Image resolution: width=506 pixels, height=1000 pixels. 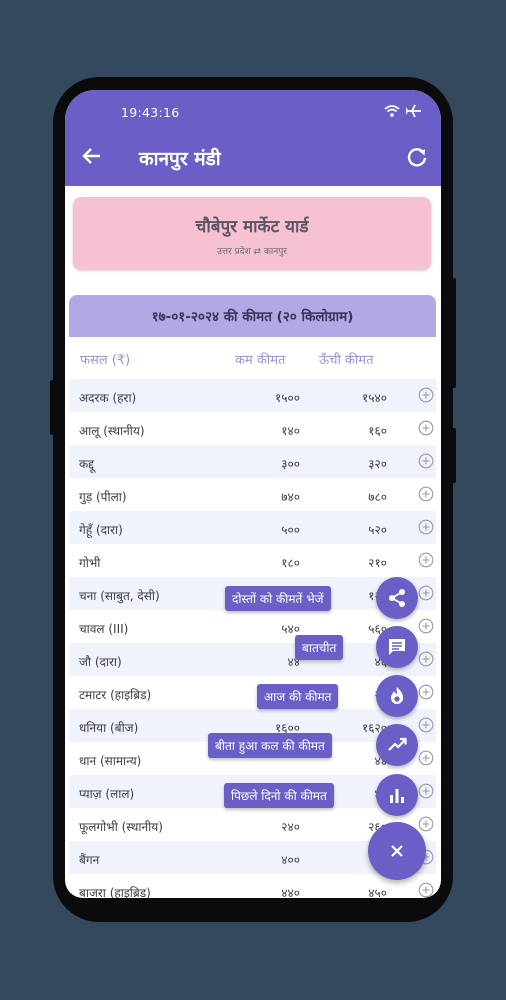 I want to click on yesterday-label: बीता हुआ कल की कीमत, so click(x=270, y=745).